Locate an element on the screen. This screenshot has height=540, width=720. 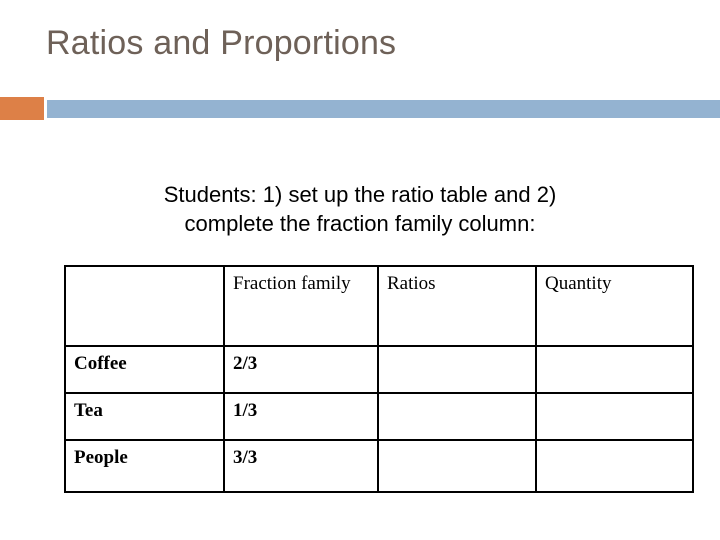
table-corner-cell is located at coordinates (144, 306).